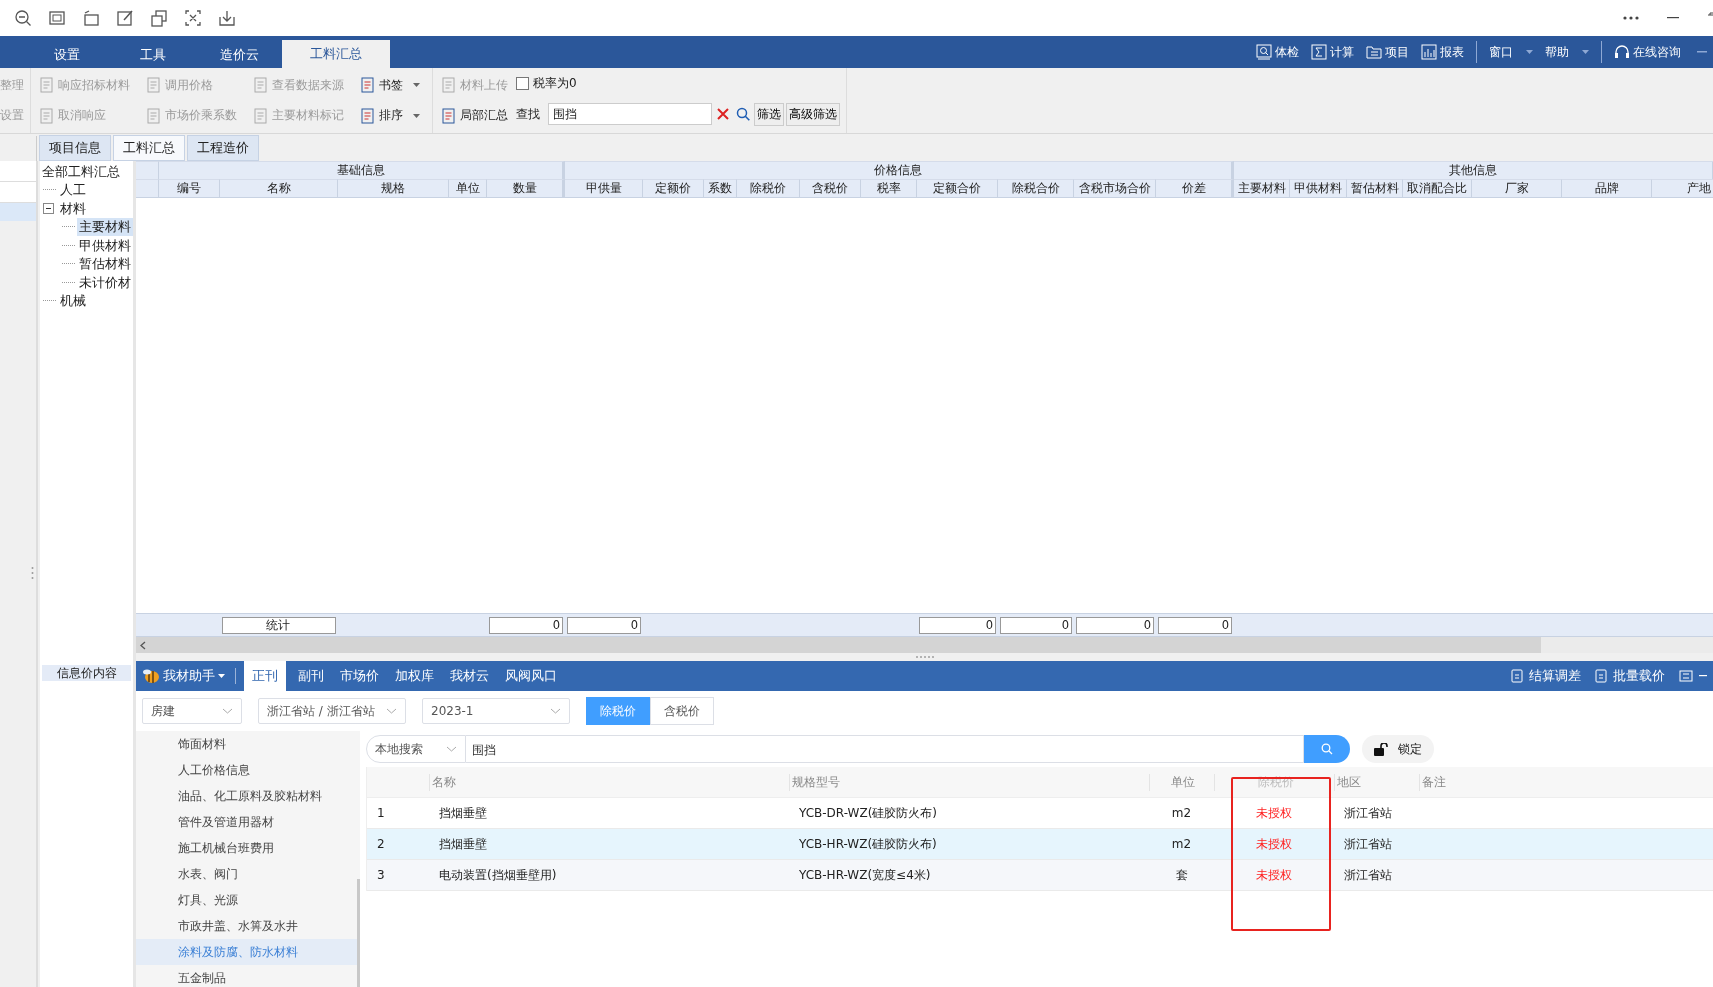 This screenshot has height=987, width=1713. What do you see at coordinates (193, 18) in the screenshot?
I see `formula-icon` at bounding box center [193, 18].